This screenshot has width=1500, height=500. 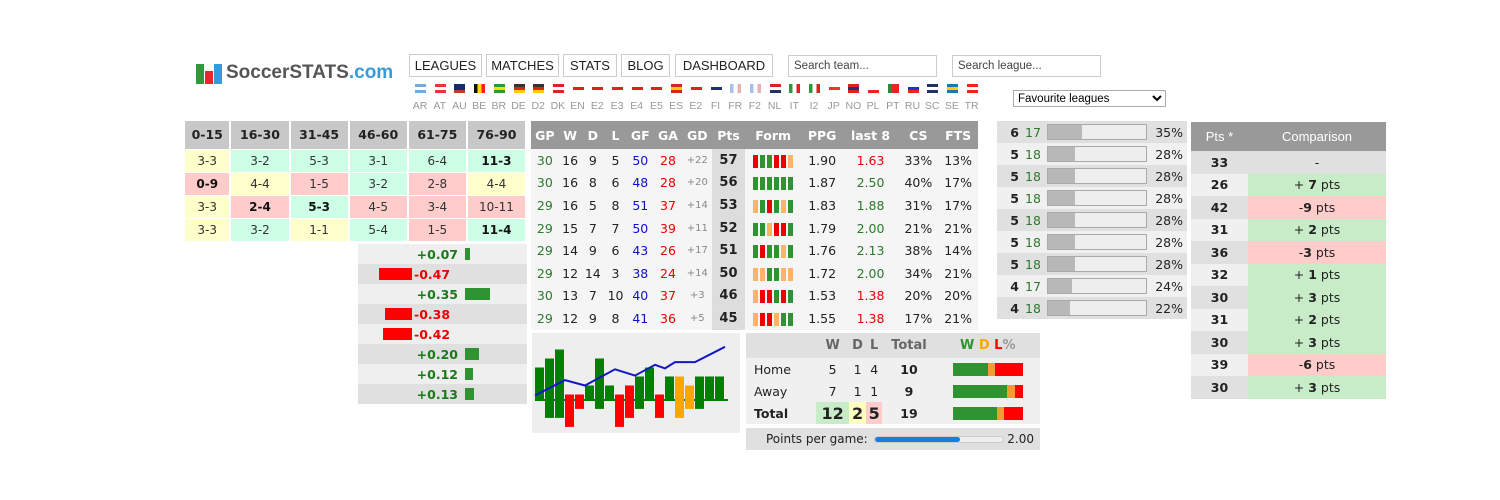 What do you see at coordinates (952, 88) in the screenshot?
I see `flag-icon-se` at bounding box center [952, 88].